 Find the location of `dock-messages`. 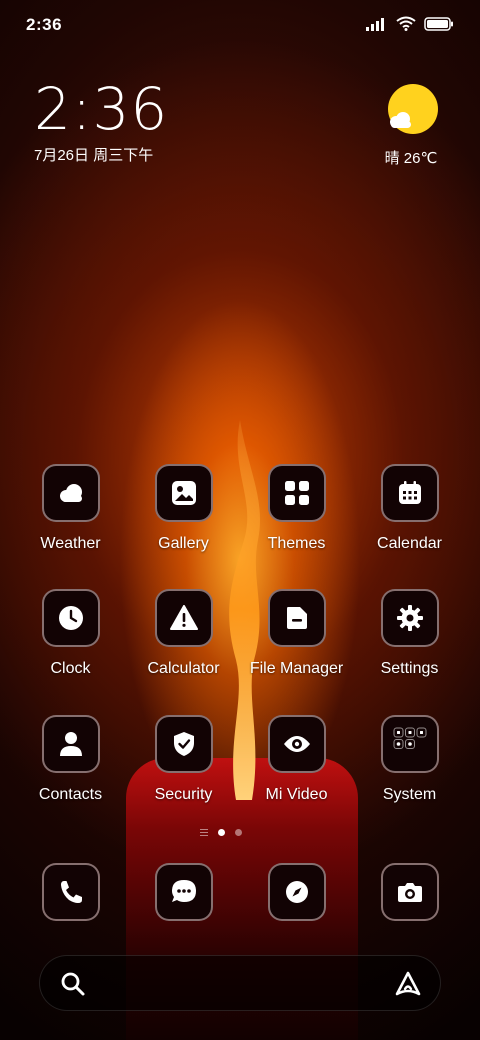

dock-messages is located at coordinates (183, 892).